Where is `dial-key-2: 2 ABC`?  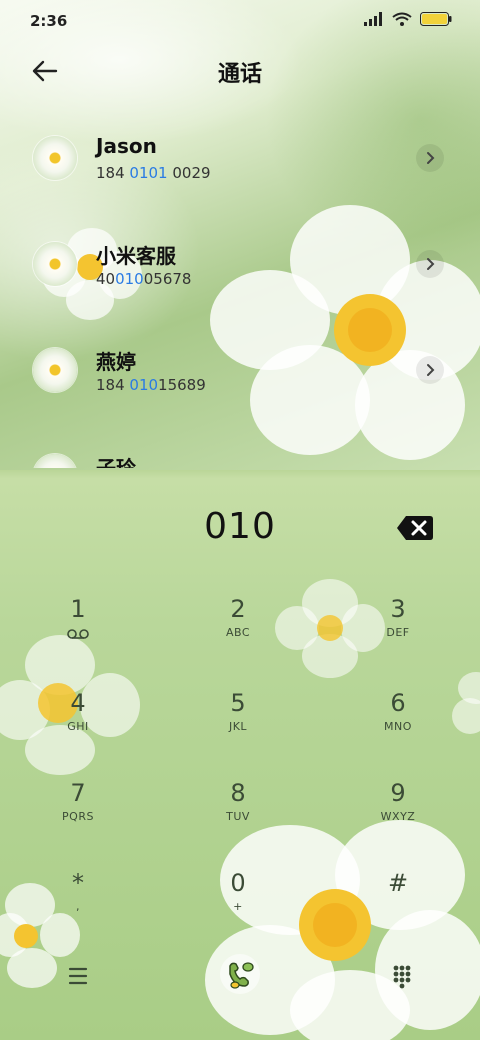
dial-key-2: 2 ABC is located at coordinates (238, 634).